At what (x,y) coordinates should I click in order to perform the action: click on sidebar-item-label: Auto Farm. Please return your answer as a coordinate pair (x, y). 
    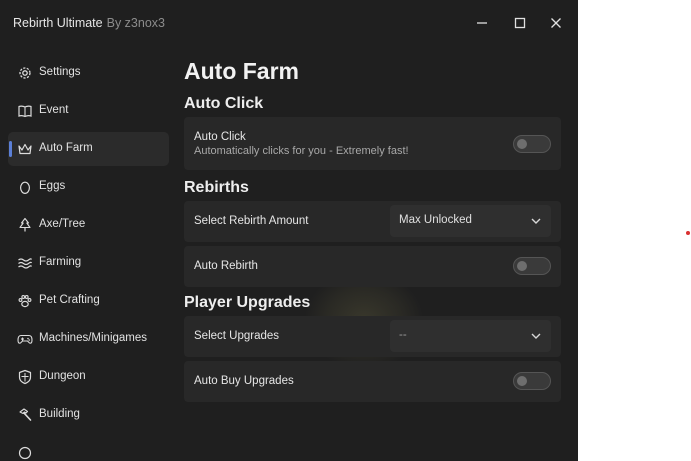
    Looking at the image, I should click on (66, 148).